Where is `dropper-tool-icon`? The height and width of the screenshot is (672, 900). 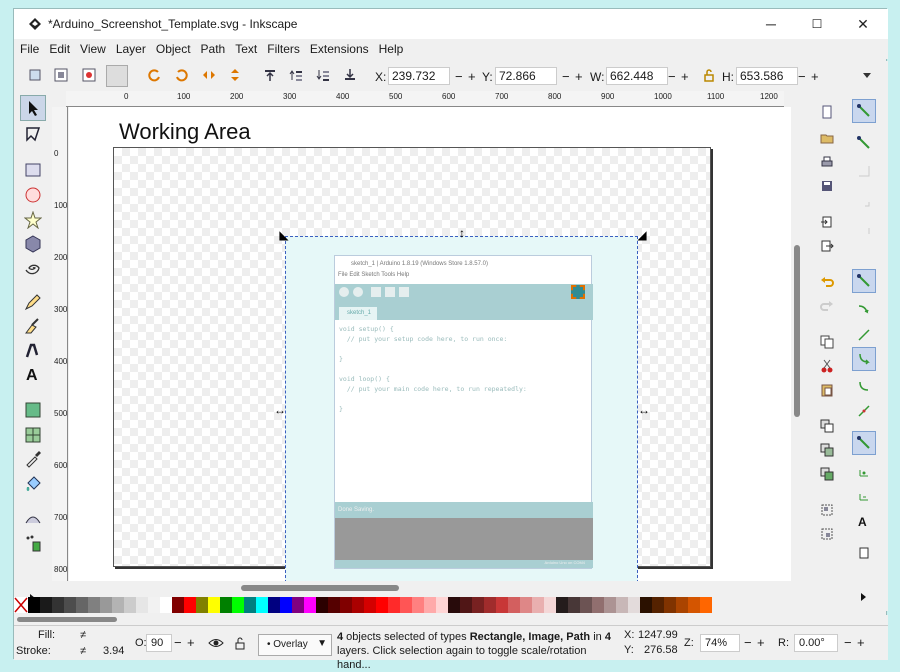
dropper-tool-icon is located at coordinates (33, 459).